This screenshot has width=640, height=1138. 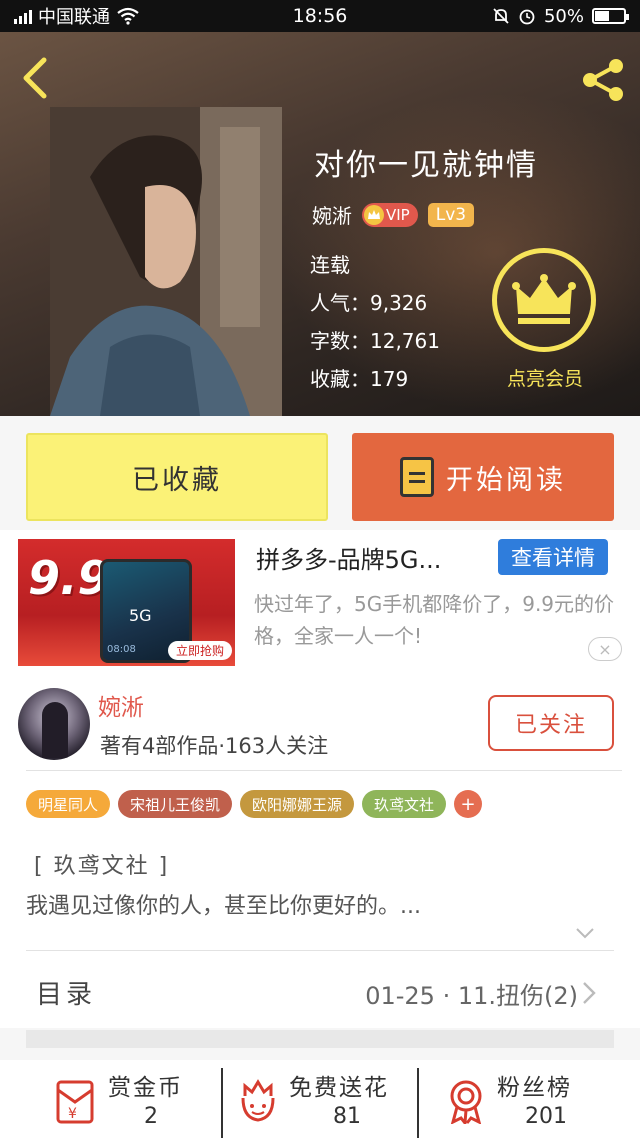 I want to click on book-title: 对你一见就钟情, so click(x=426, y=165).